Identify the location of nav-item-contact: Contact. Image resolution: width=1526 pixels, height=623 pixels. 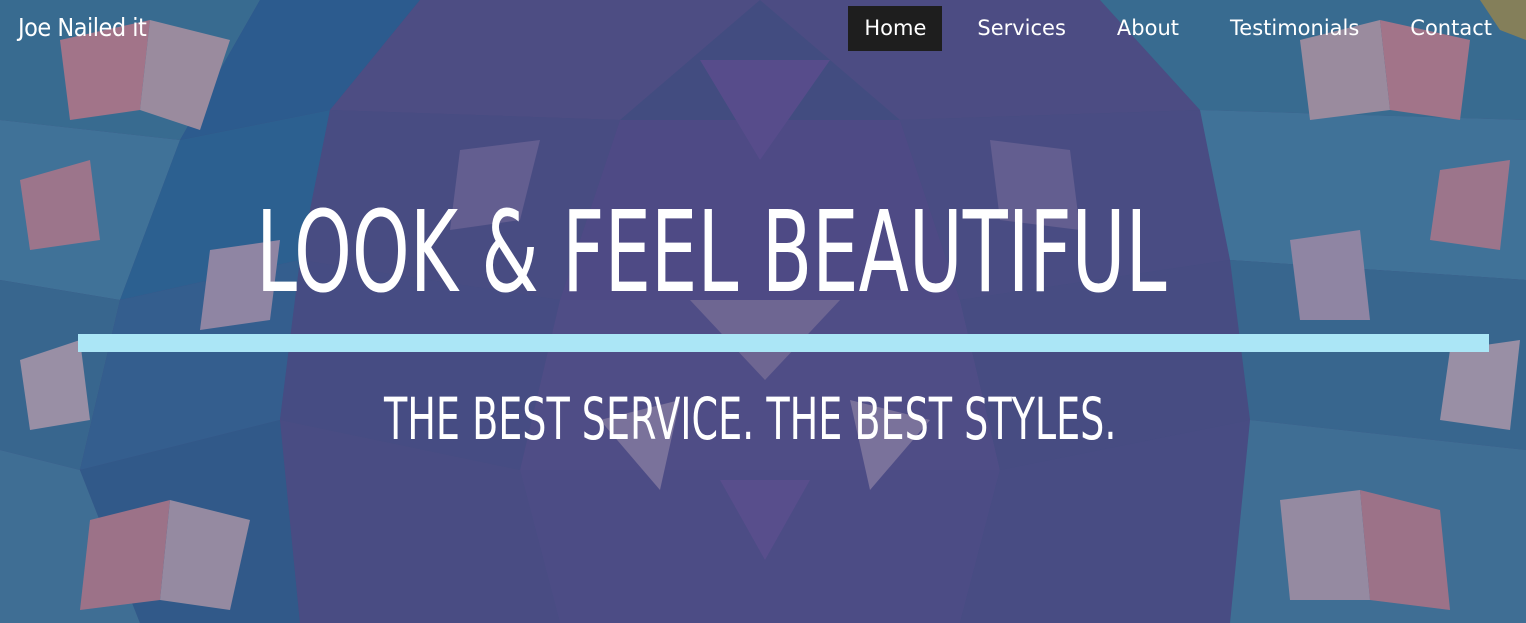
(1451, 28).